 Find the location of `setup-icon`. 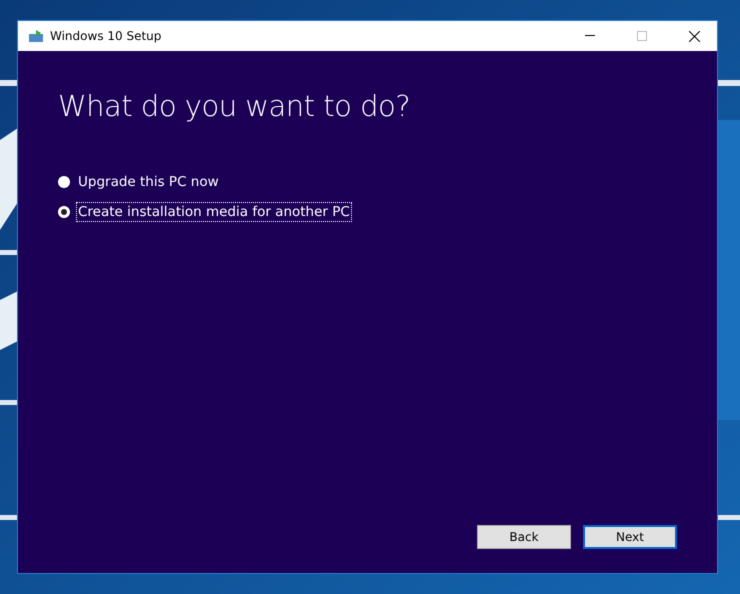

setup-icon is located at coordinates (36, 36).